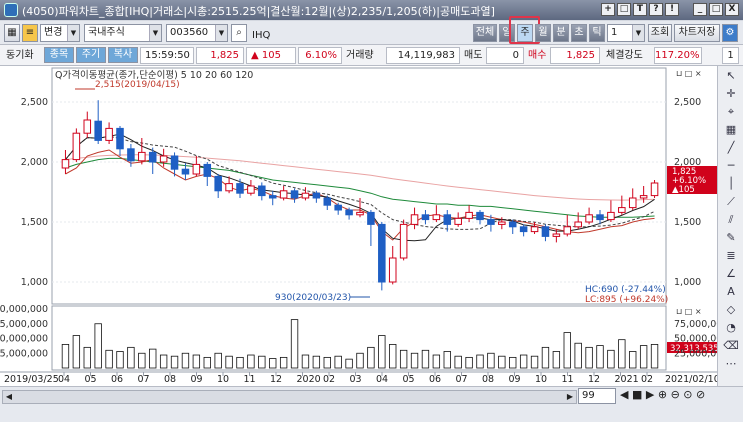 Image resolution: width=743 pixels, height=422 pixels. What do you see at coordinates (689, 73) in the screenshot?
I see `panel-control-icons: ⊔ □ ×` at bounding box center [689, 73].